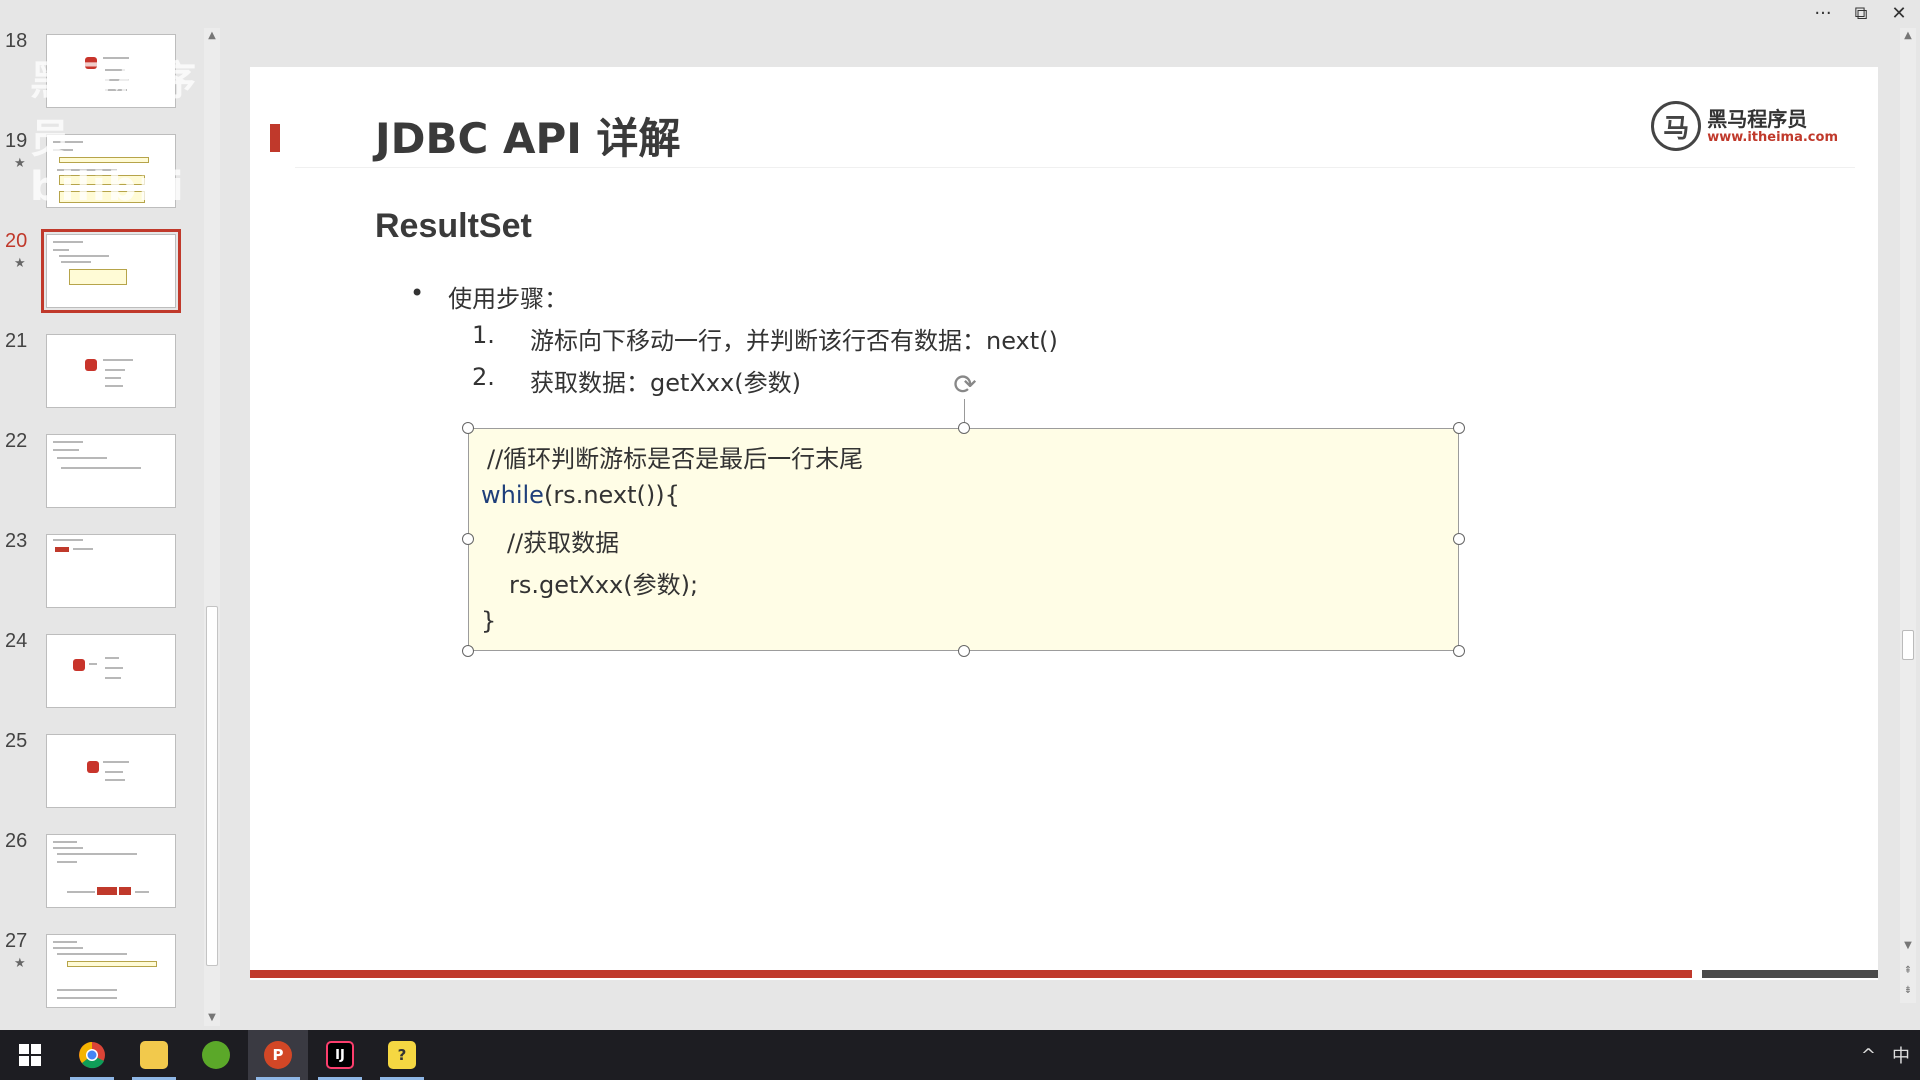  I want to click on slide-thumbnail-26: 26, so click(100, 875).